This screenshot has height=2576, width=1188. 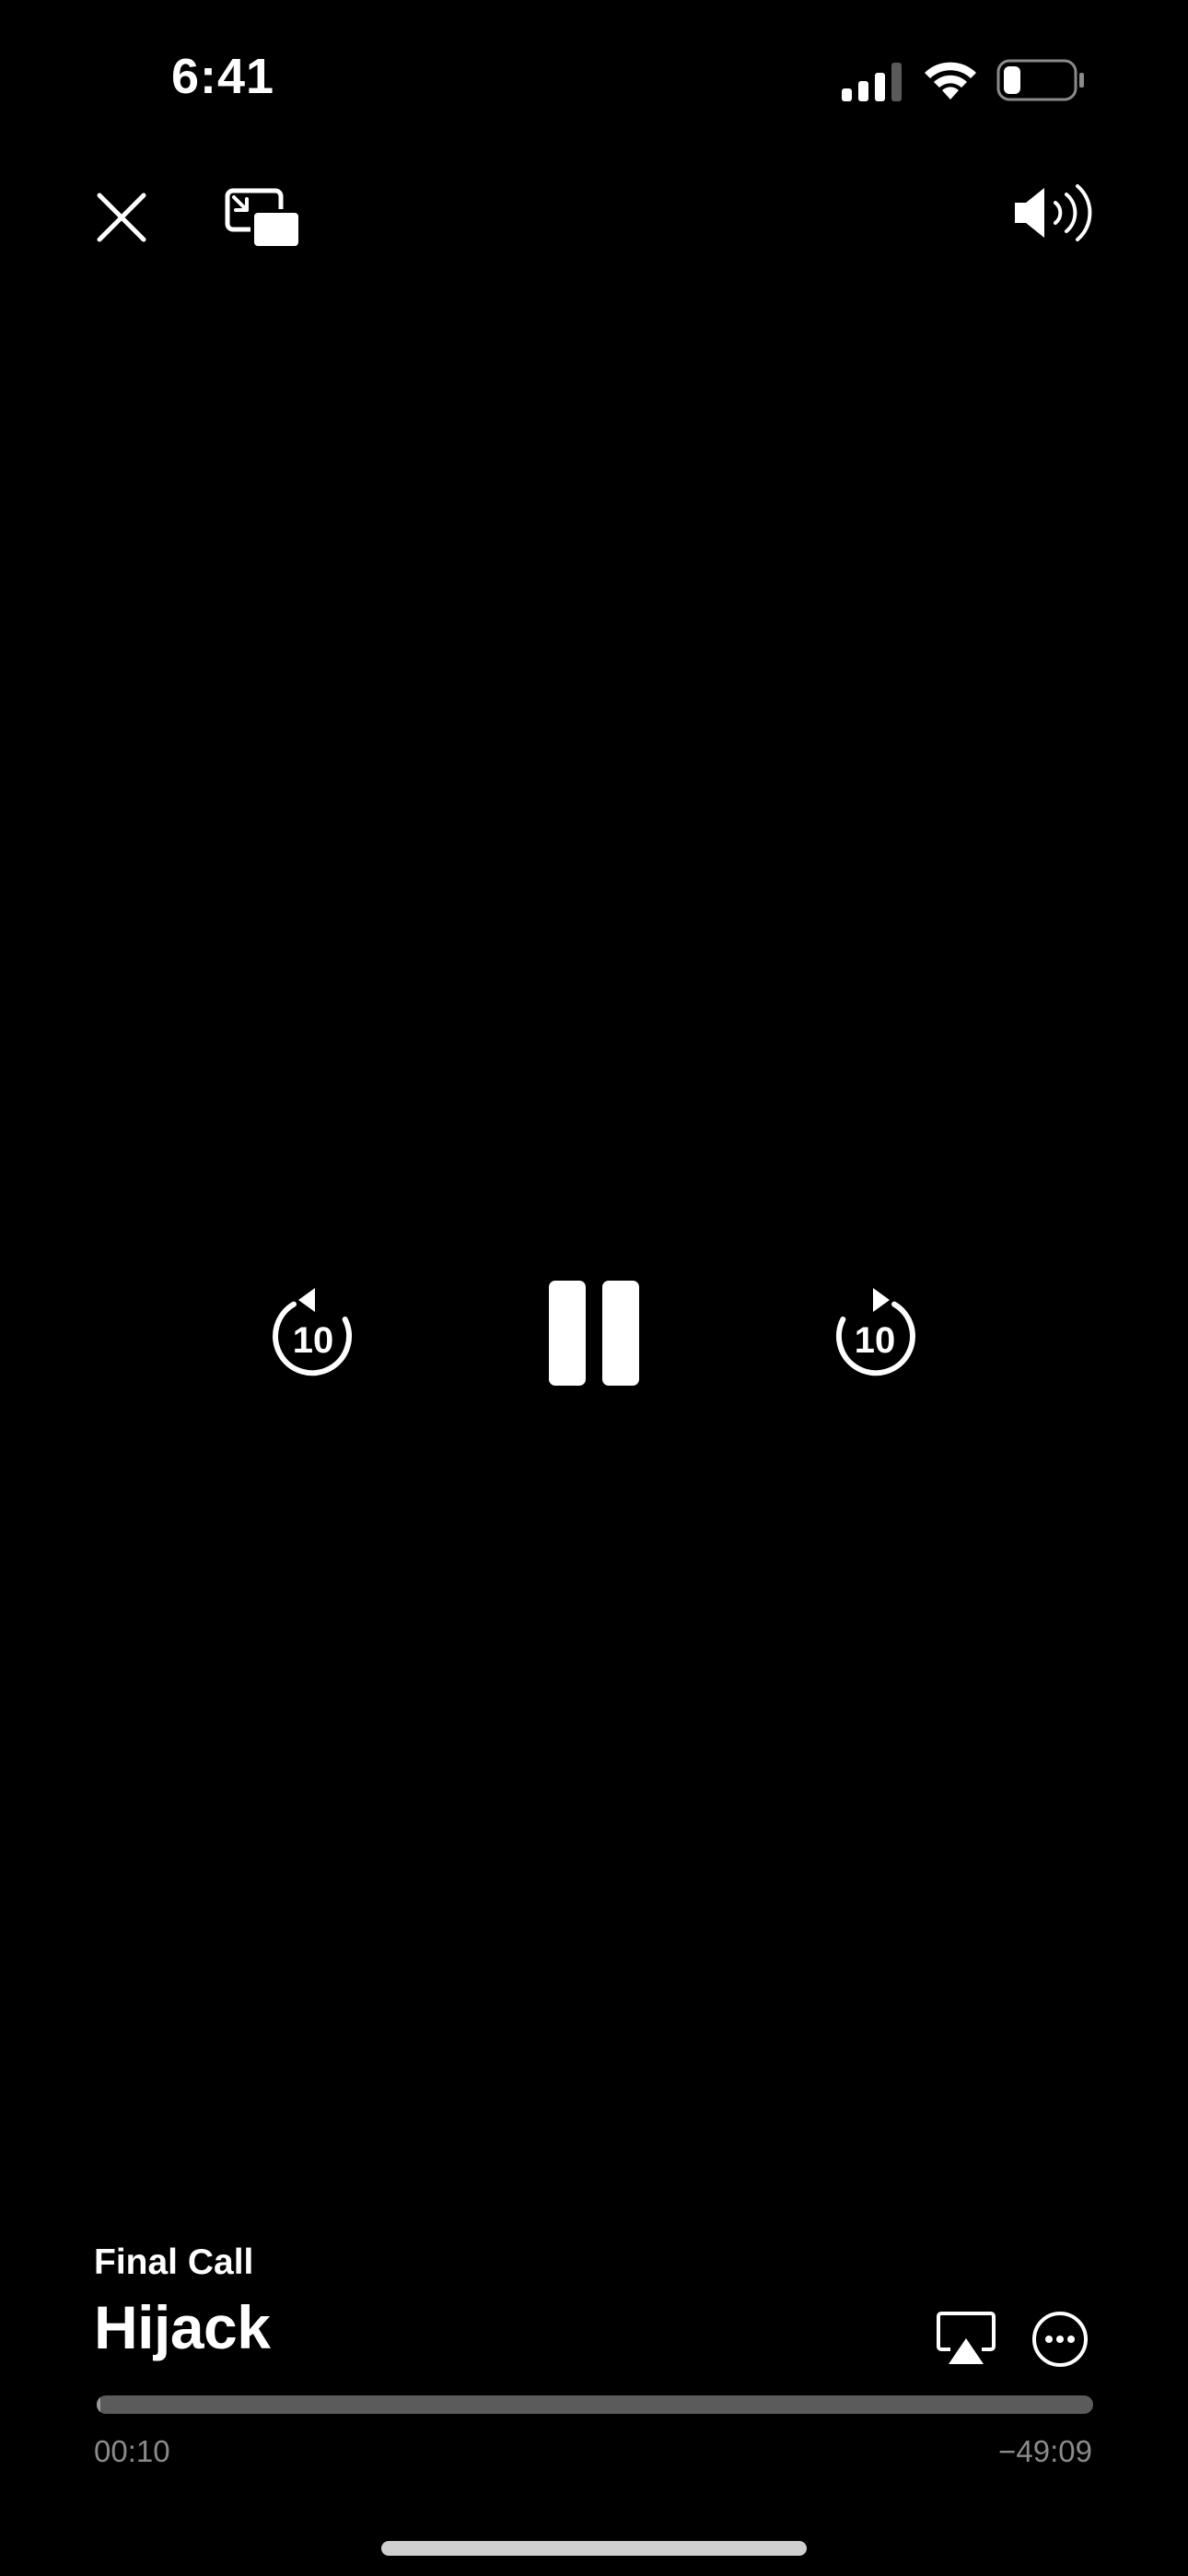 I want to click on picture-in-picture-button, so click(x=263, y=218).